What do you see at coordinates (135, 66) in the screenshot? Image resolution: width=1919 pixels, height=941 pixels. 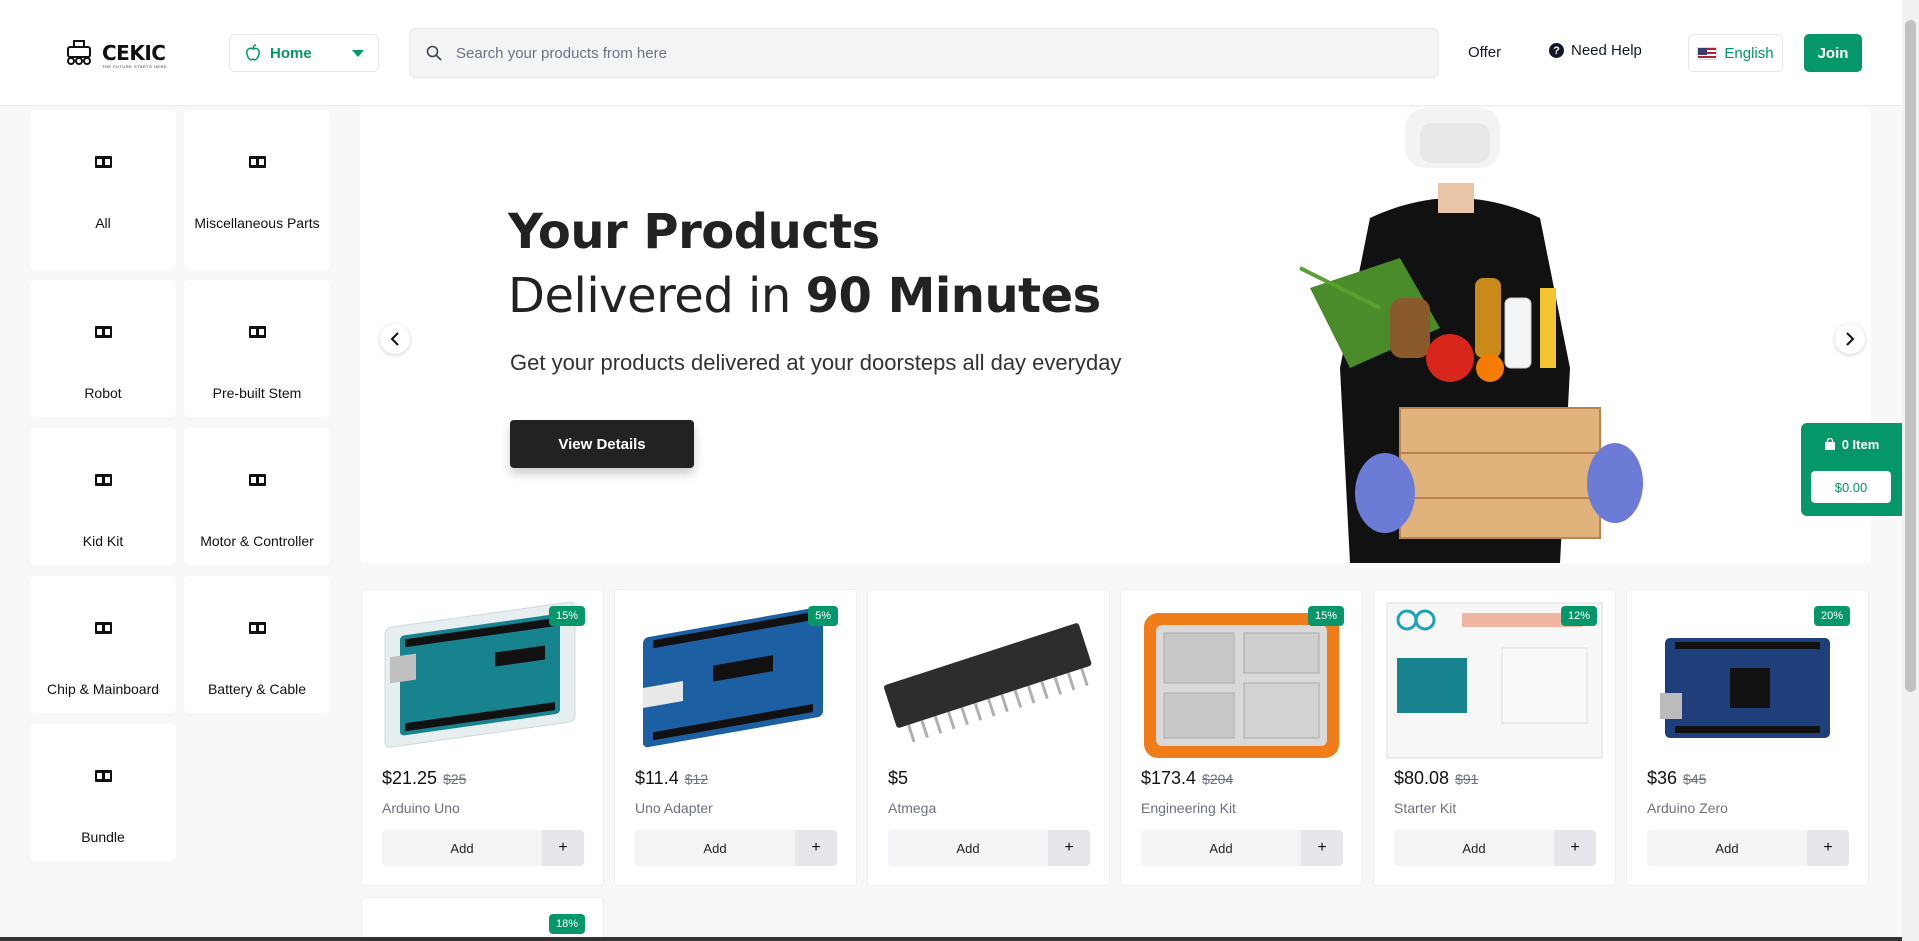 I see `logo-tagline: THE FUTURE STARTS HERE` at bounding box center [135, 66].